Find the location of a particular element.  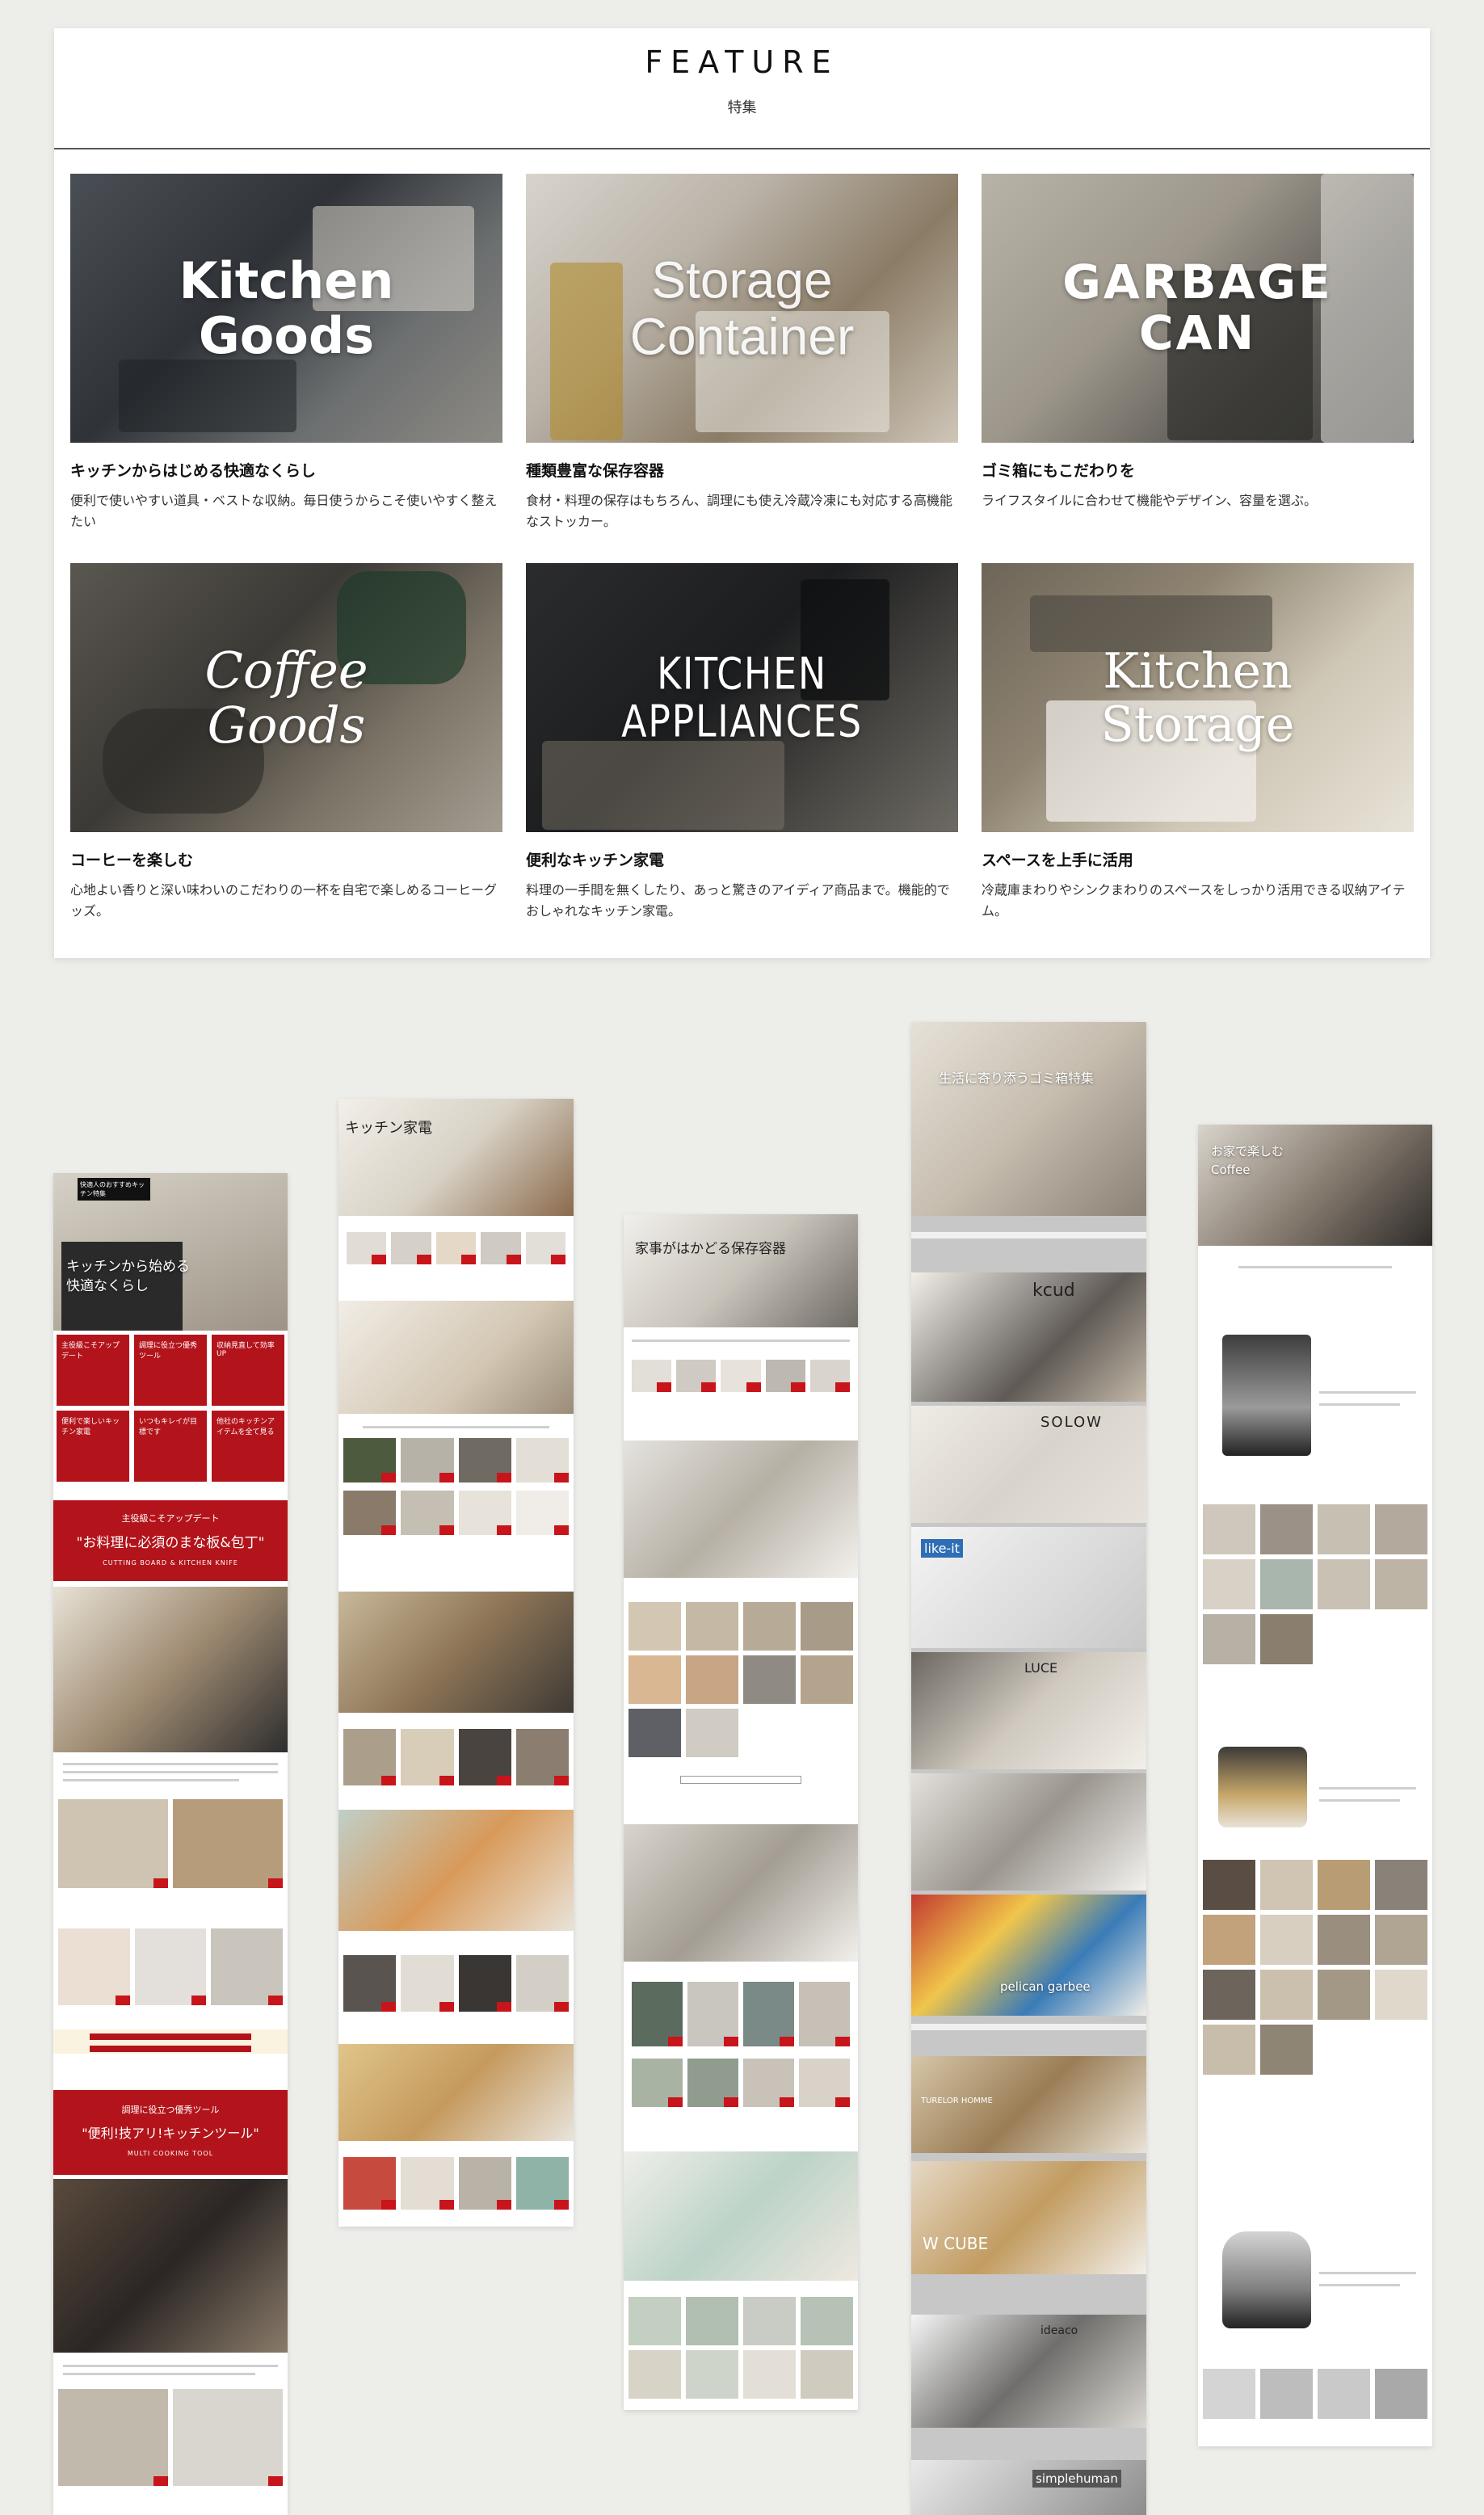

thumb-tile: いつもキレイが目標です is located at coordinates (170, 1447).